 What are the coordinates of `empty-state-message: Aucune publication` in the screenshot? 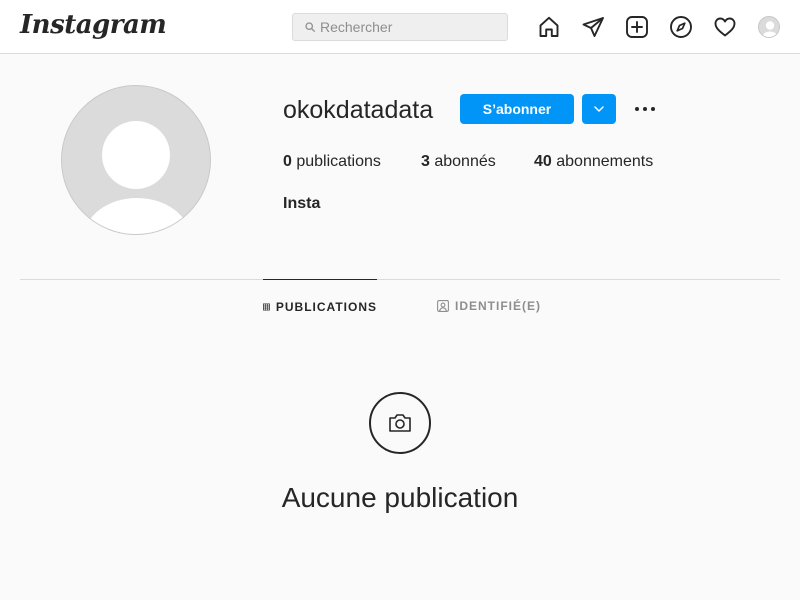 It's located at (400, 497).